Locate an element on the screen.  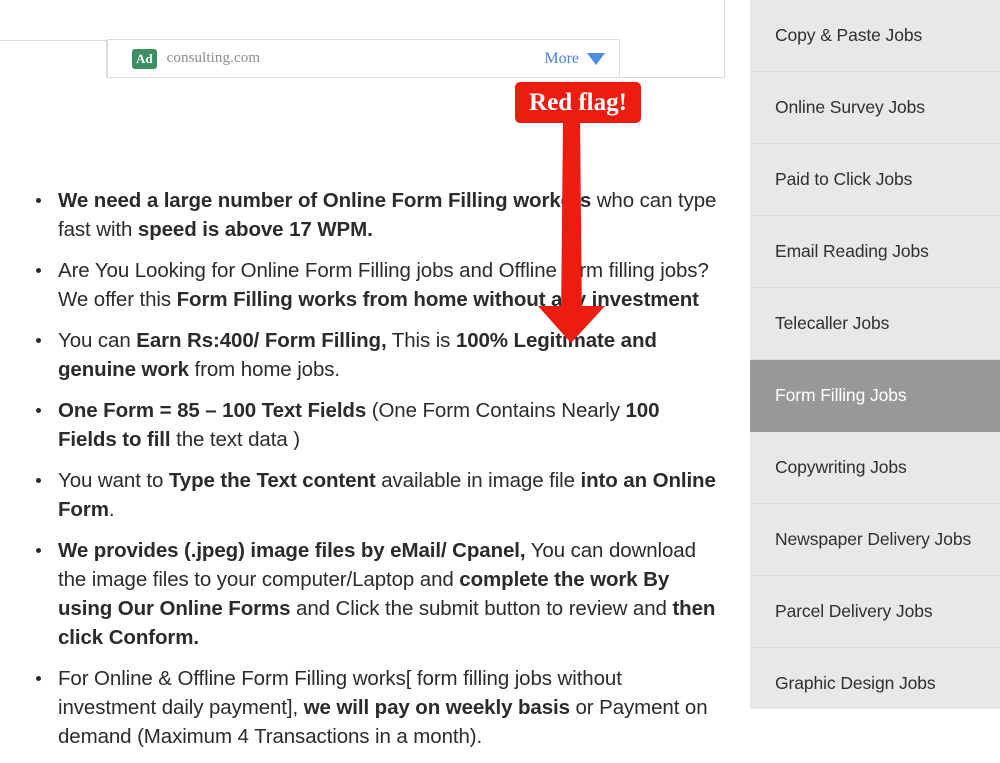
ad-container: Ad consulting.com More is located at coordinates (362, 39).